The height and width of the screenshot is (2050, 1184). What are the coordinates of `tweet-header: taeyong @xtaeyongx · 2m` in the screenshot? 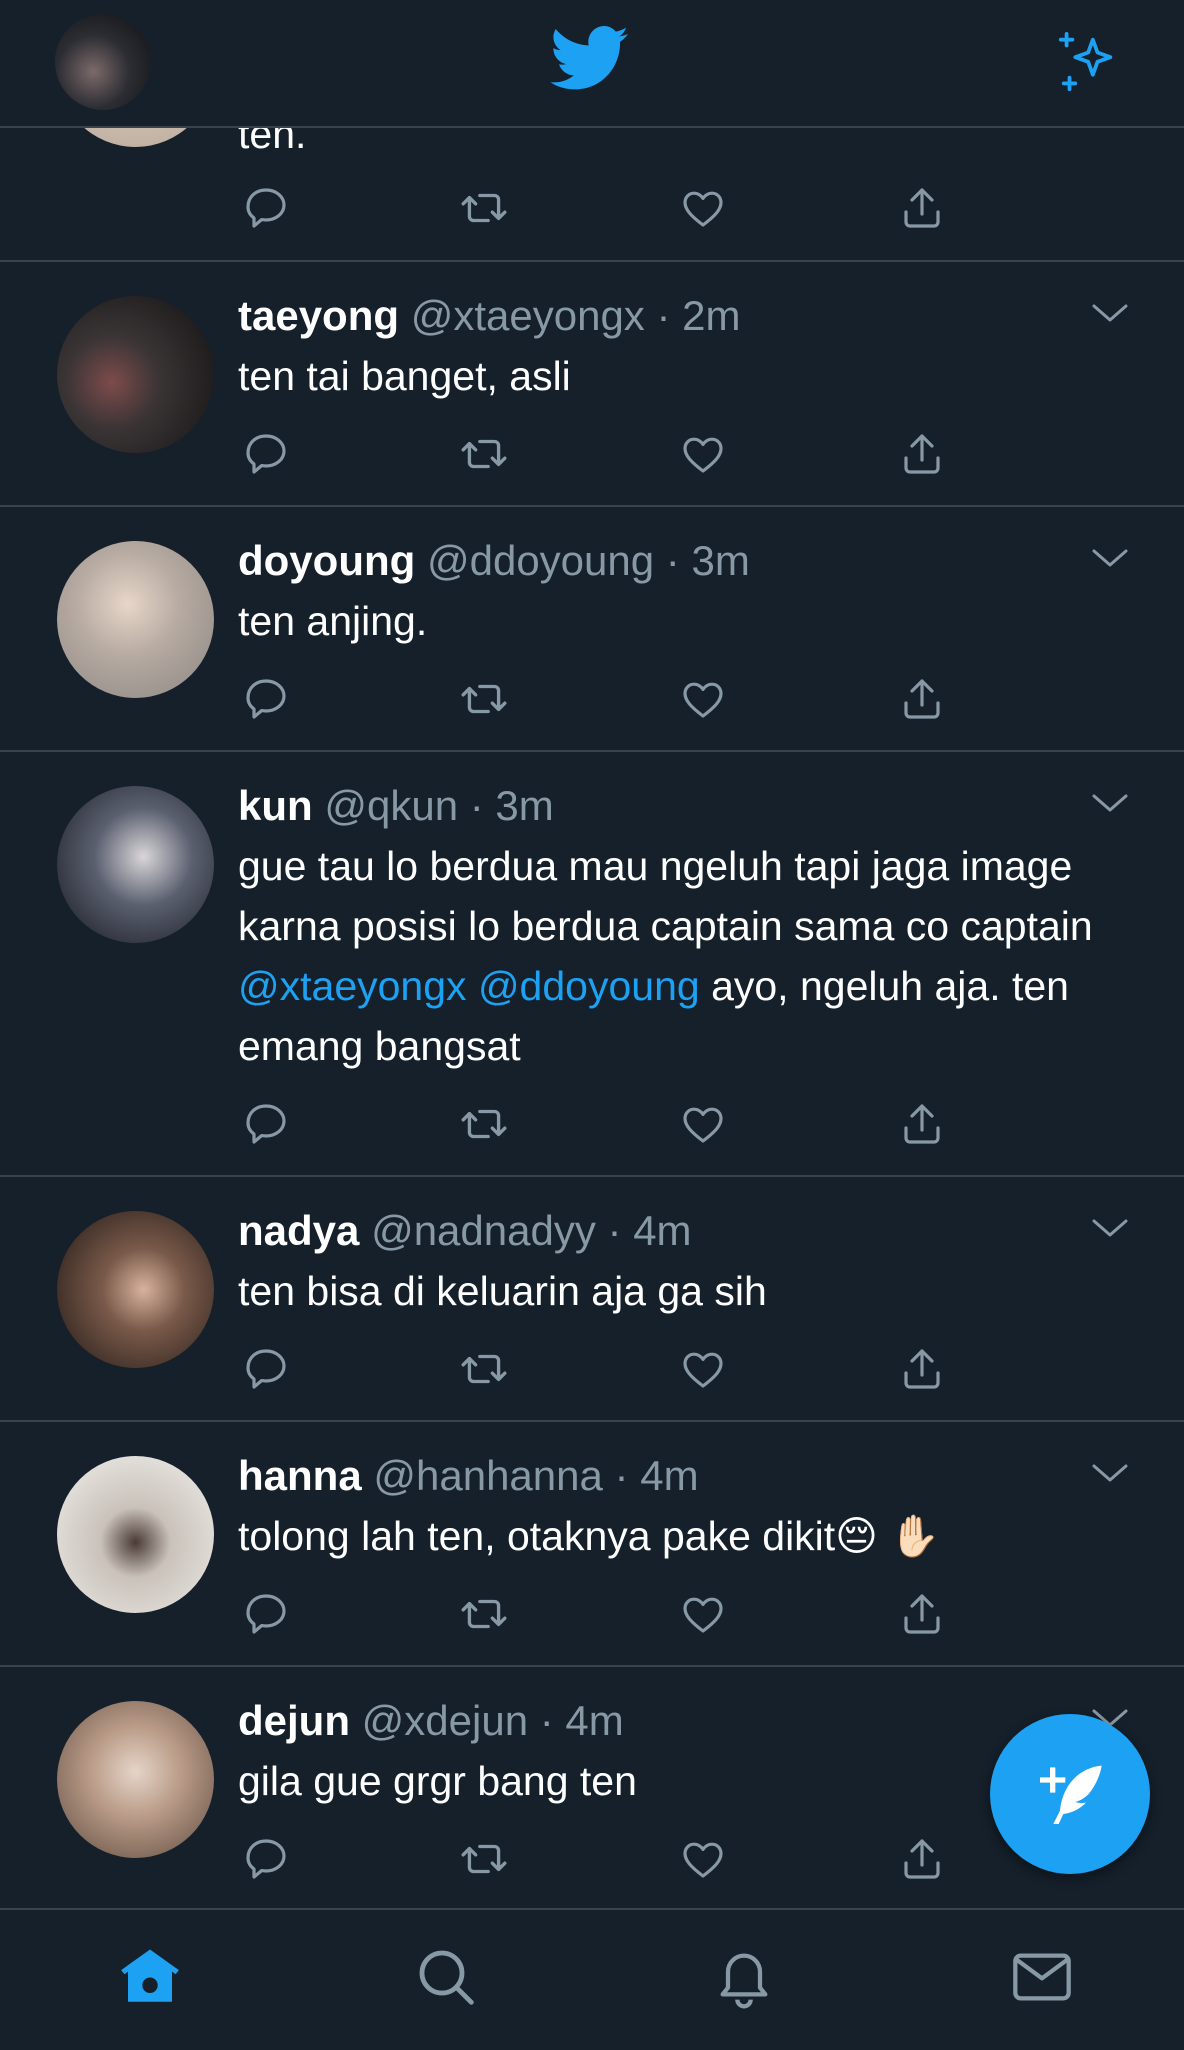 It's located at (489, 316).